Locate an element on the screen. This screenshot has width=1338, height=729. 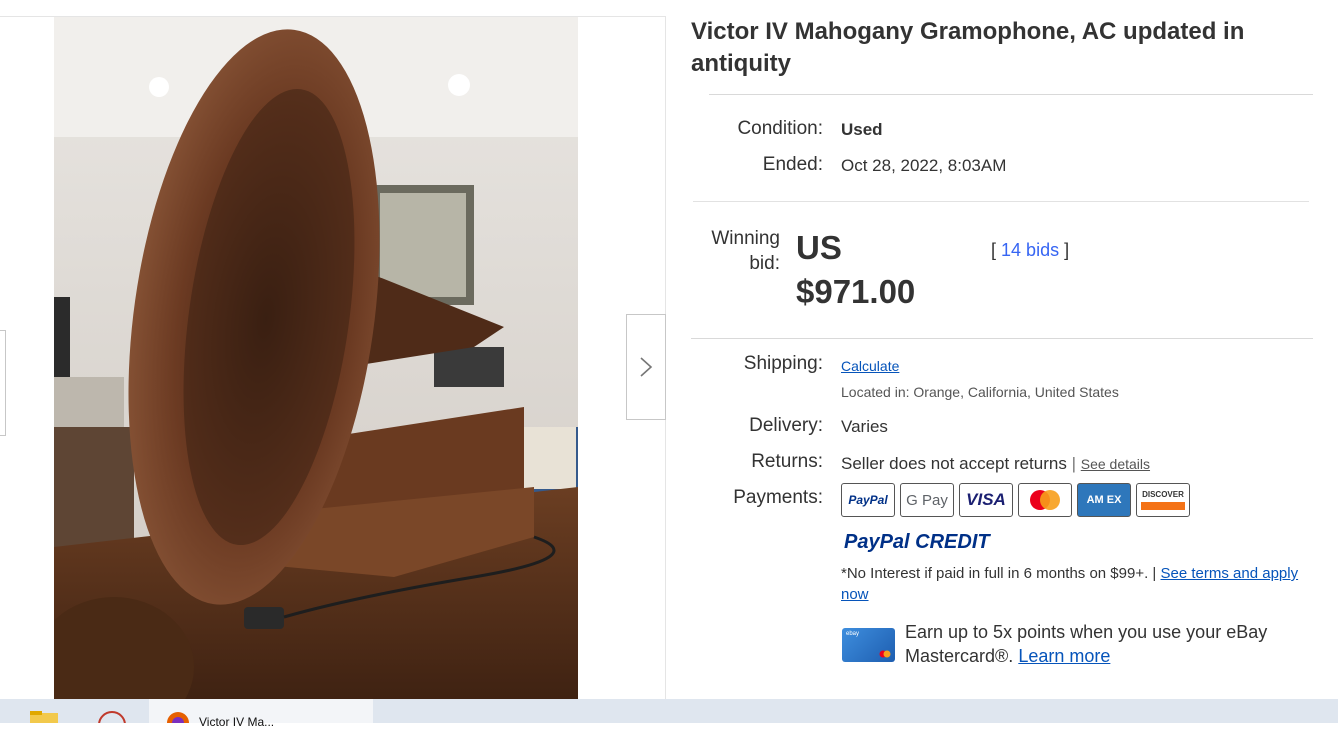
card-brand-label: ebay is located at coordinates (853, 634).